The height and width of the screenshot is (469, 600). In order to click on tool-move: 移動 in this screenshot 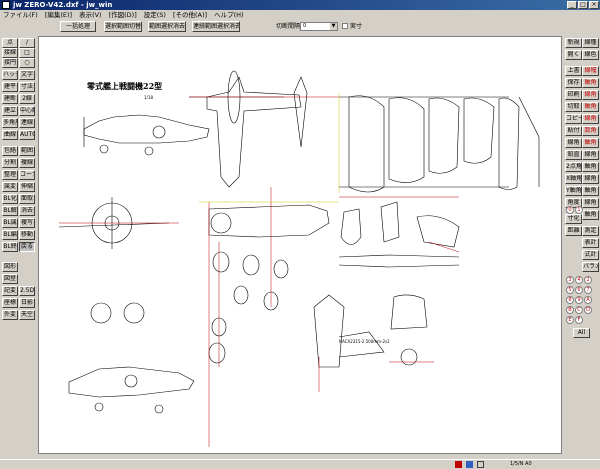, I will do `click(27, 235)`.